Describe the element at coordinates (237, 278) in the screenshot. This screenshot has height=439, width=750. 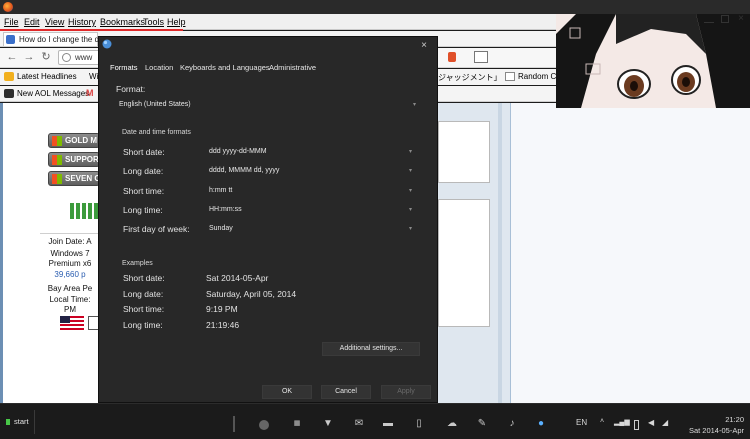
I see `example-short-date-value: Sat 2014-05-Apr` at that location.